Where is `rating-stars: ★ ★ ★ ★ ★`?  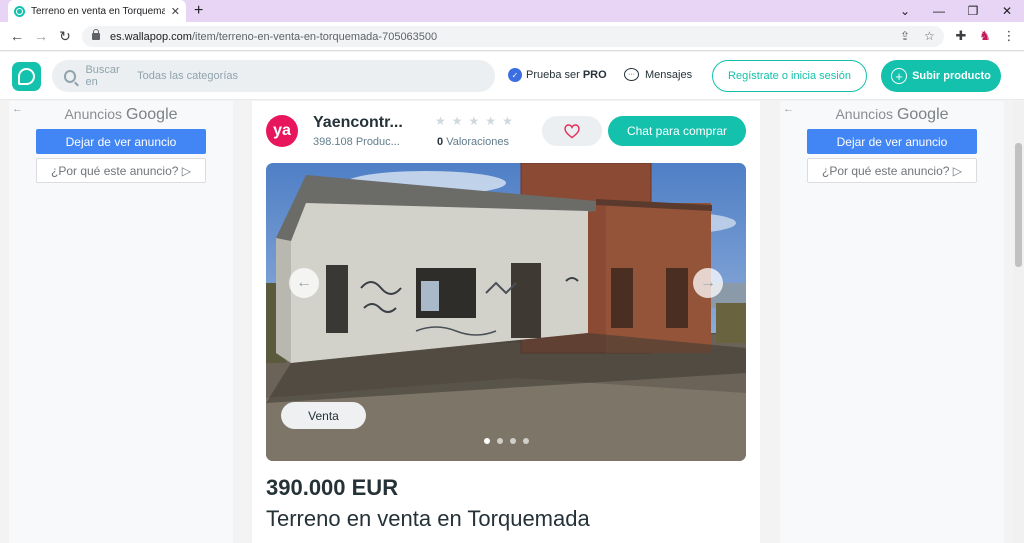
rating-stars: ★ ★ ★ ★ ★ is located at coordinates (474, 121).